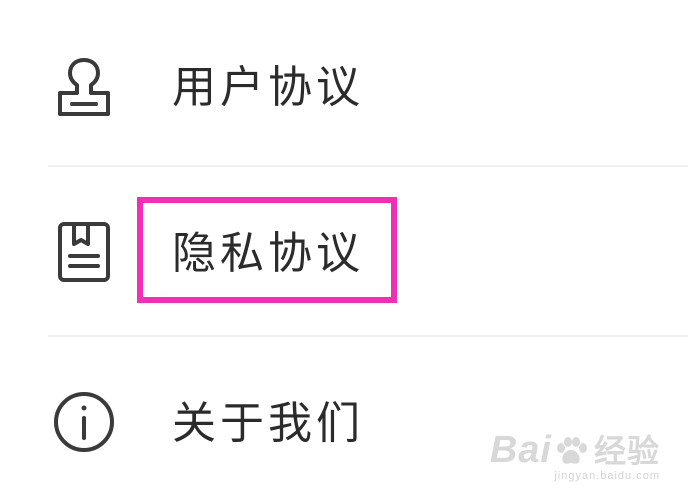  What do you see at coordinates (84, 422) in the screenshot?
I see `info-icon` at bounding box center [84, 422].